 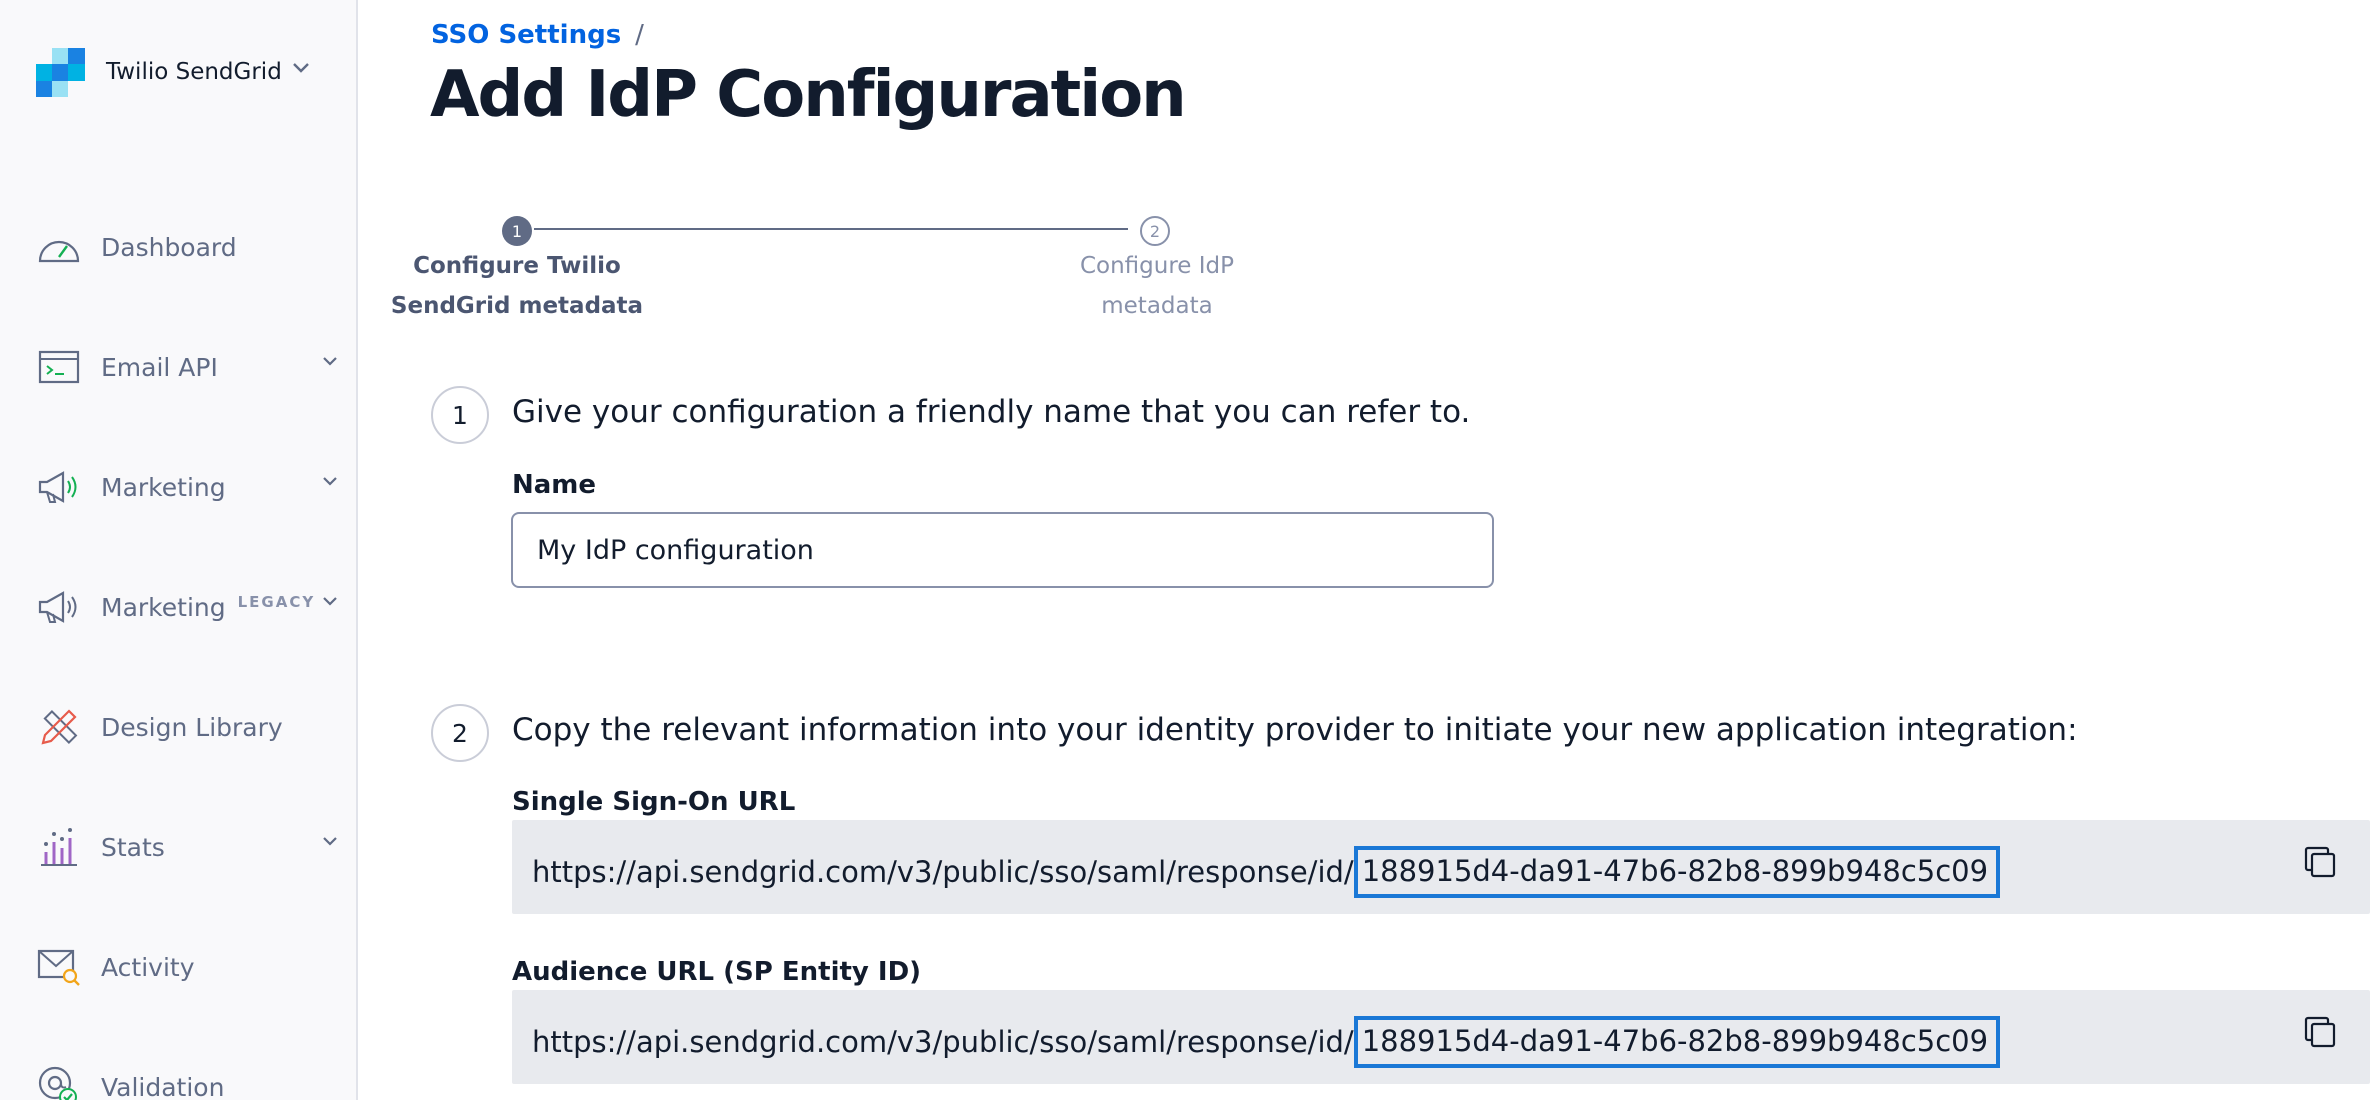 I want to click on sidebar-item-email-api: Email API, so click(x=178, y=367).